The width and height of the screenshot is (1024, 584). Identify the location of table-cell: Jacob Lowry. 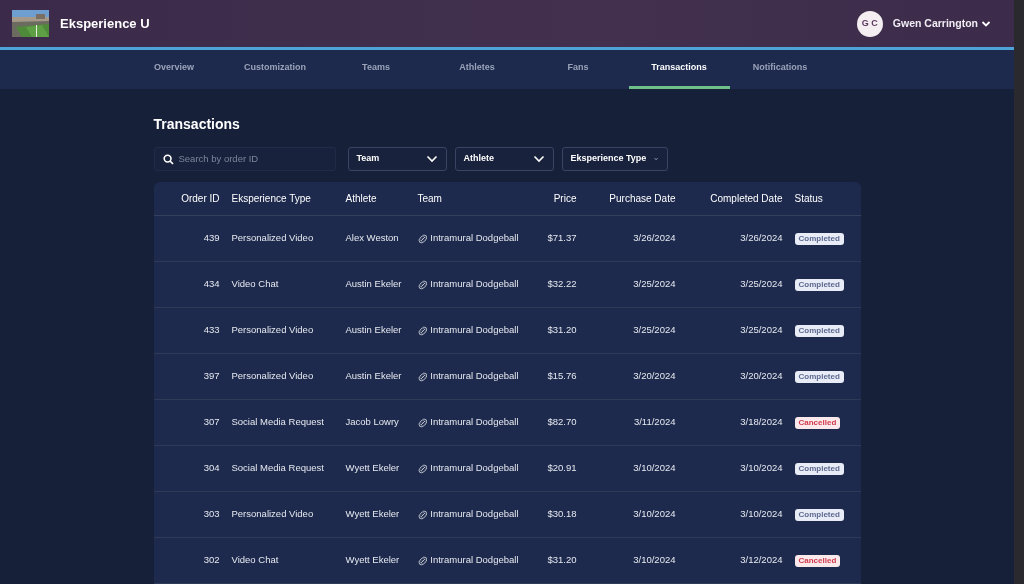
(372, 422).